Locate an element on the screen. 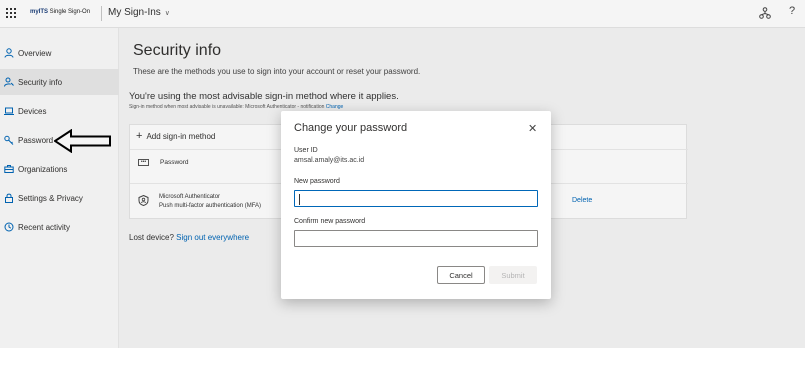 Image resolution: width=805 pixels, height=367 pixels. new-password-label: New password is located at coordinates (317, 181).